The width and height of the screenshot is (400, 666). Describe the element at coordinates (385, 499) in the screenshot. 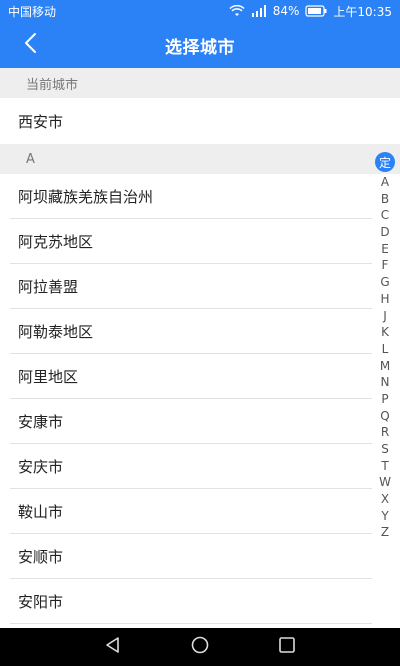

I see `index-letter: X` at that location.